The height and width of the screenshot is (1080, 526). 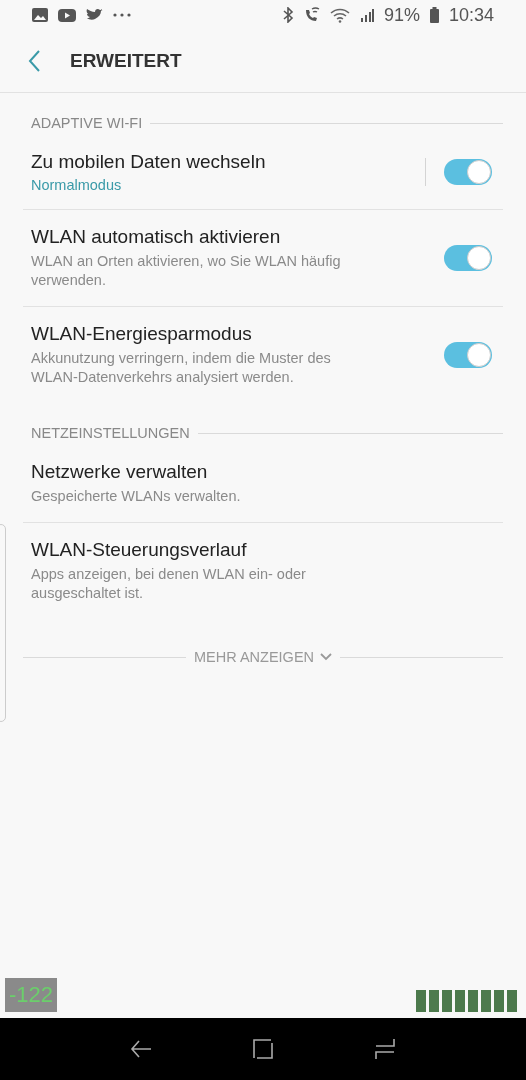 What do you see at coordinates (126, 61) in the screenshot?
I see `page-title: ERWEITERT` at bounding box center [126, 61].